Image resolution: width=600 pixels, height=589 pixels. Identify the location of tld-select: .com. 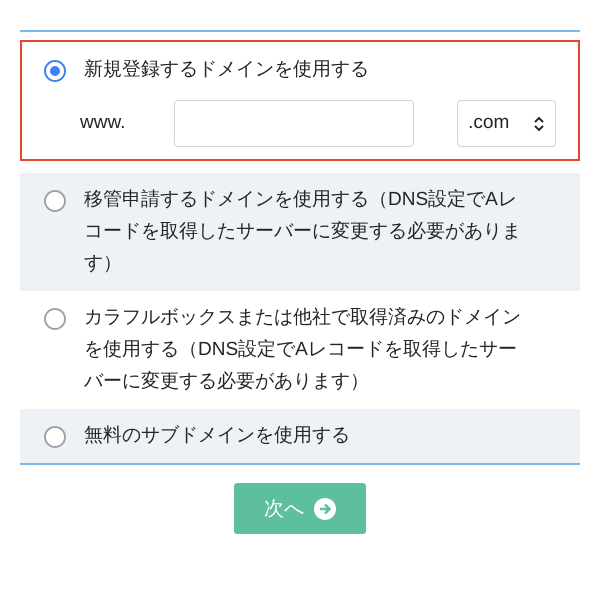
(506, 123).